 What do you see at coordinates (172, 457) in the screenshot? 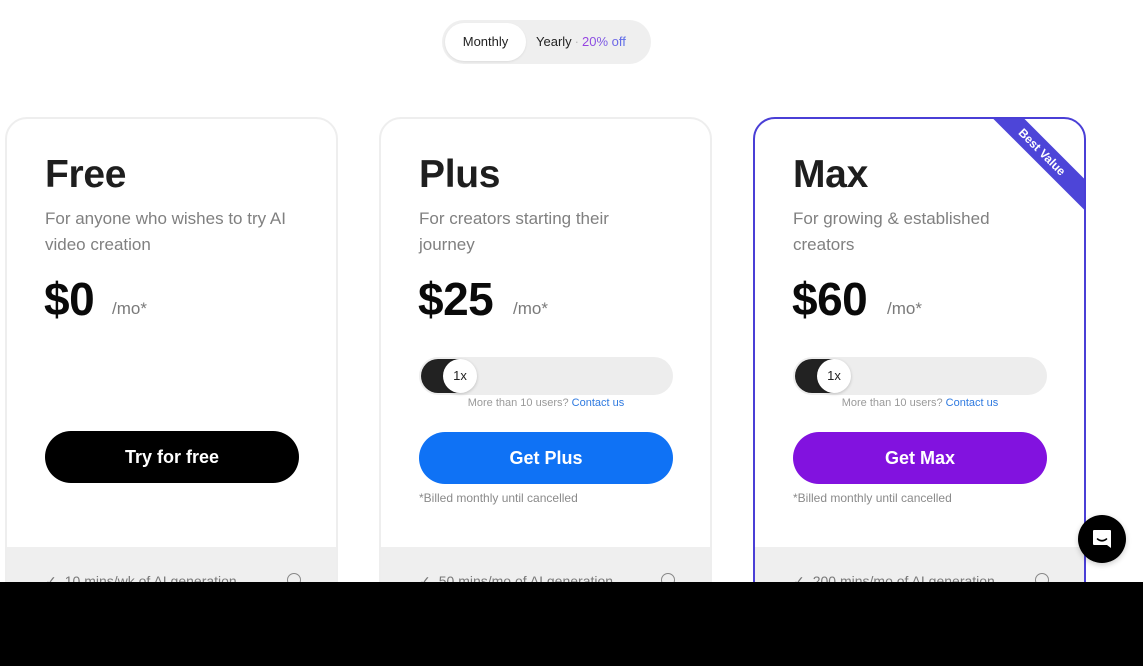
I see `try-for-free-button: Try for free` at bounding box center [172, 457].